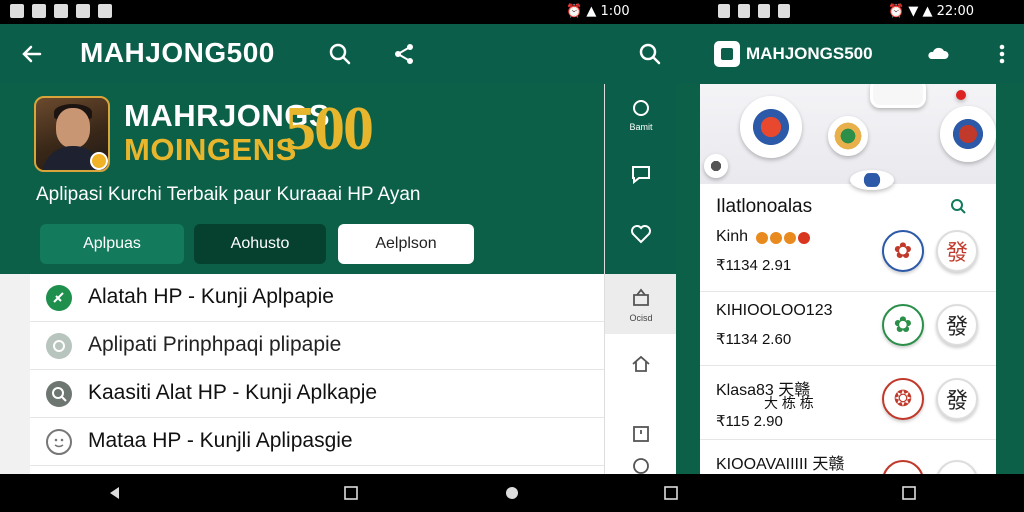 Image resolution: width=1024 pixels, height=512 pixels. What do you see at coordinates (317, 442) in the screenshot?
I see `list-item: Mataa HP - Kunjli Aplipasgie` at bounding box center [317, 442].